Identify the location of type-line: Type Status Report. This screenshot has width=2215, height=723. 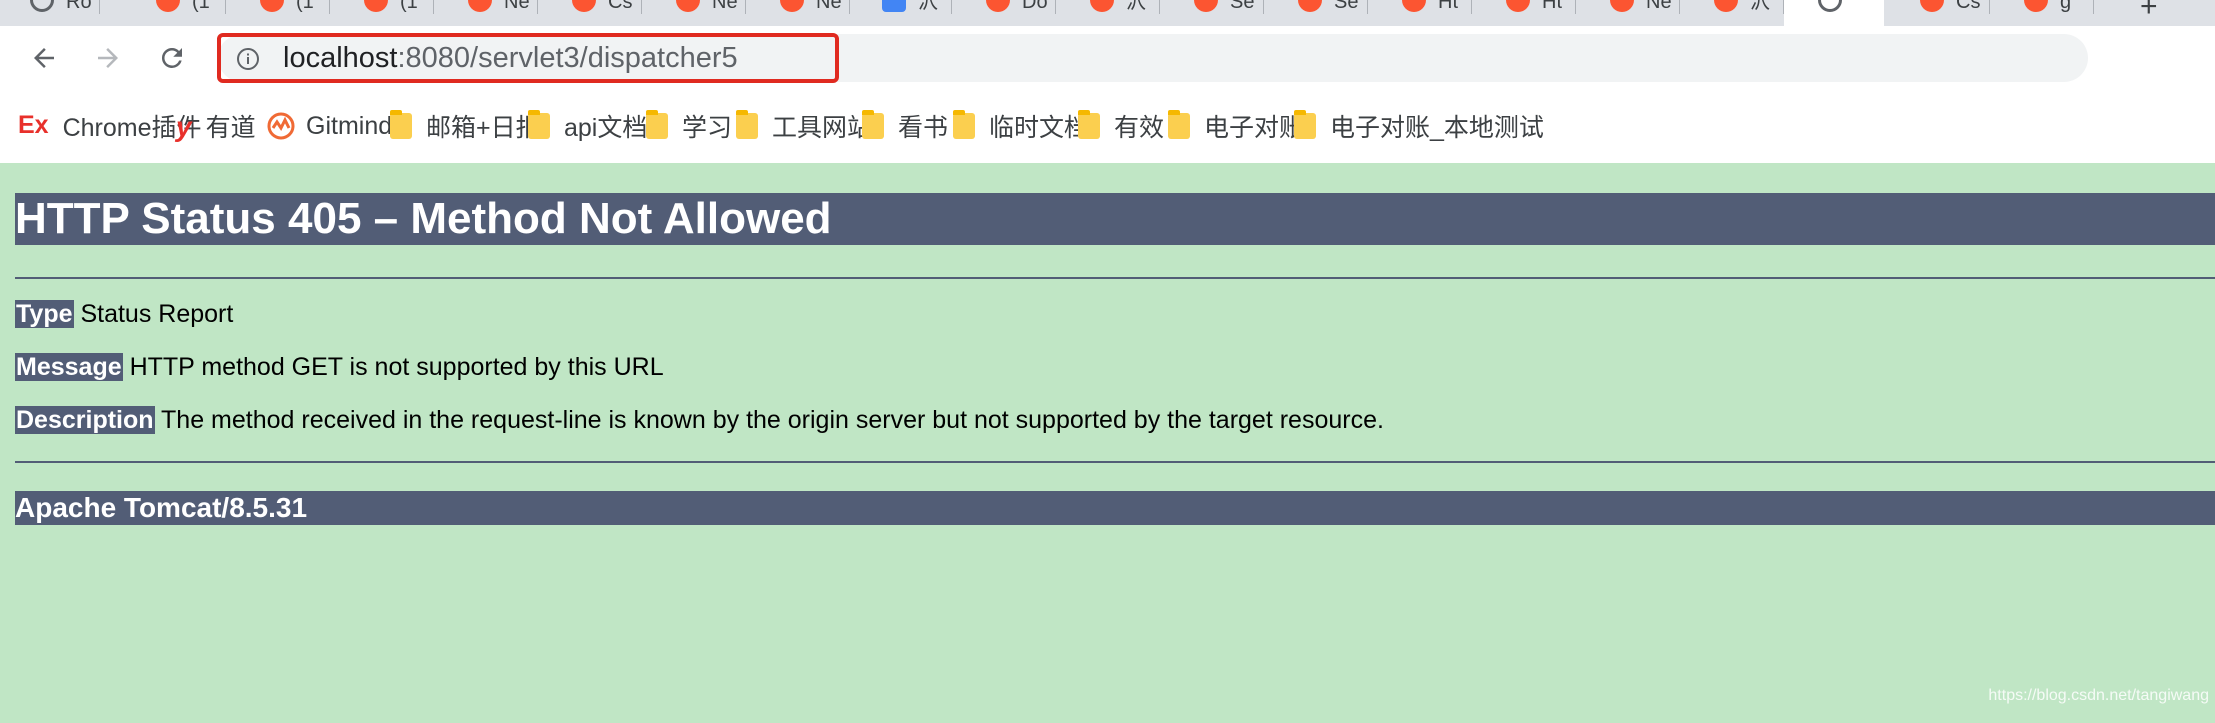
(124, 314).